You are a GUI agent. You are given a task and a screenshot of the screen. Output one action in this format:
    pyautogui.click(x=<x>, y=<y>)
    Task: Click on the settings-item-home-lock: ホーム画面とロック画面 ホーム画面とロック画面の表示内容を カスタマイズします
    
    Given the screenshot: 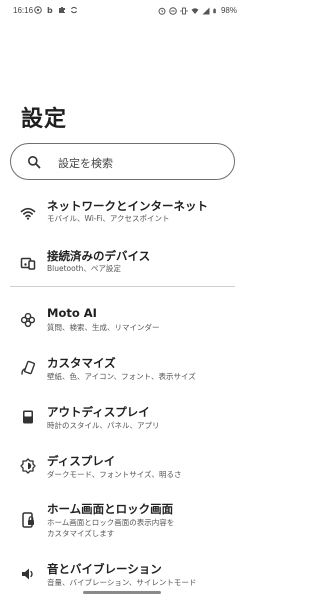 What is the action you would take?
    pyautogui.click(x=122, y=523)
    